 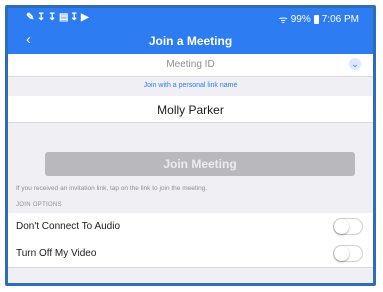 What do you see at coordinates (190, 254) in the screenshot?
I see `option-row-video: Turn Off My Video` at bounding box center [190, 254].